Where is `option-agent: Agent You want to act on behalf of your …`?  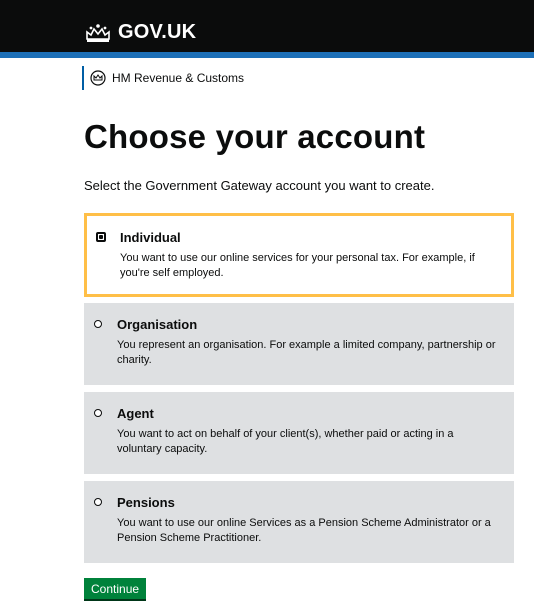
option-agent: Agent You want to act on behalf of your … is located at coordinates (299, 433).